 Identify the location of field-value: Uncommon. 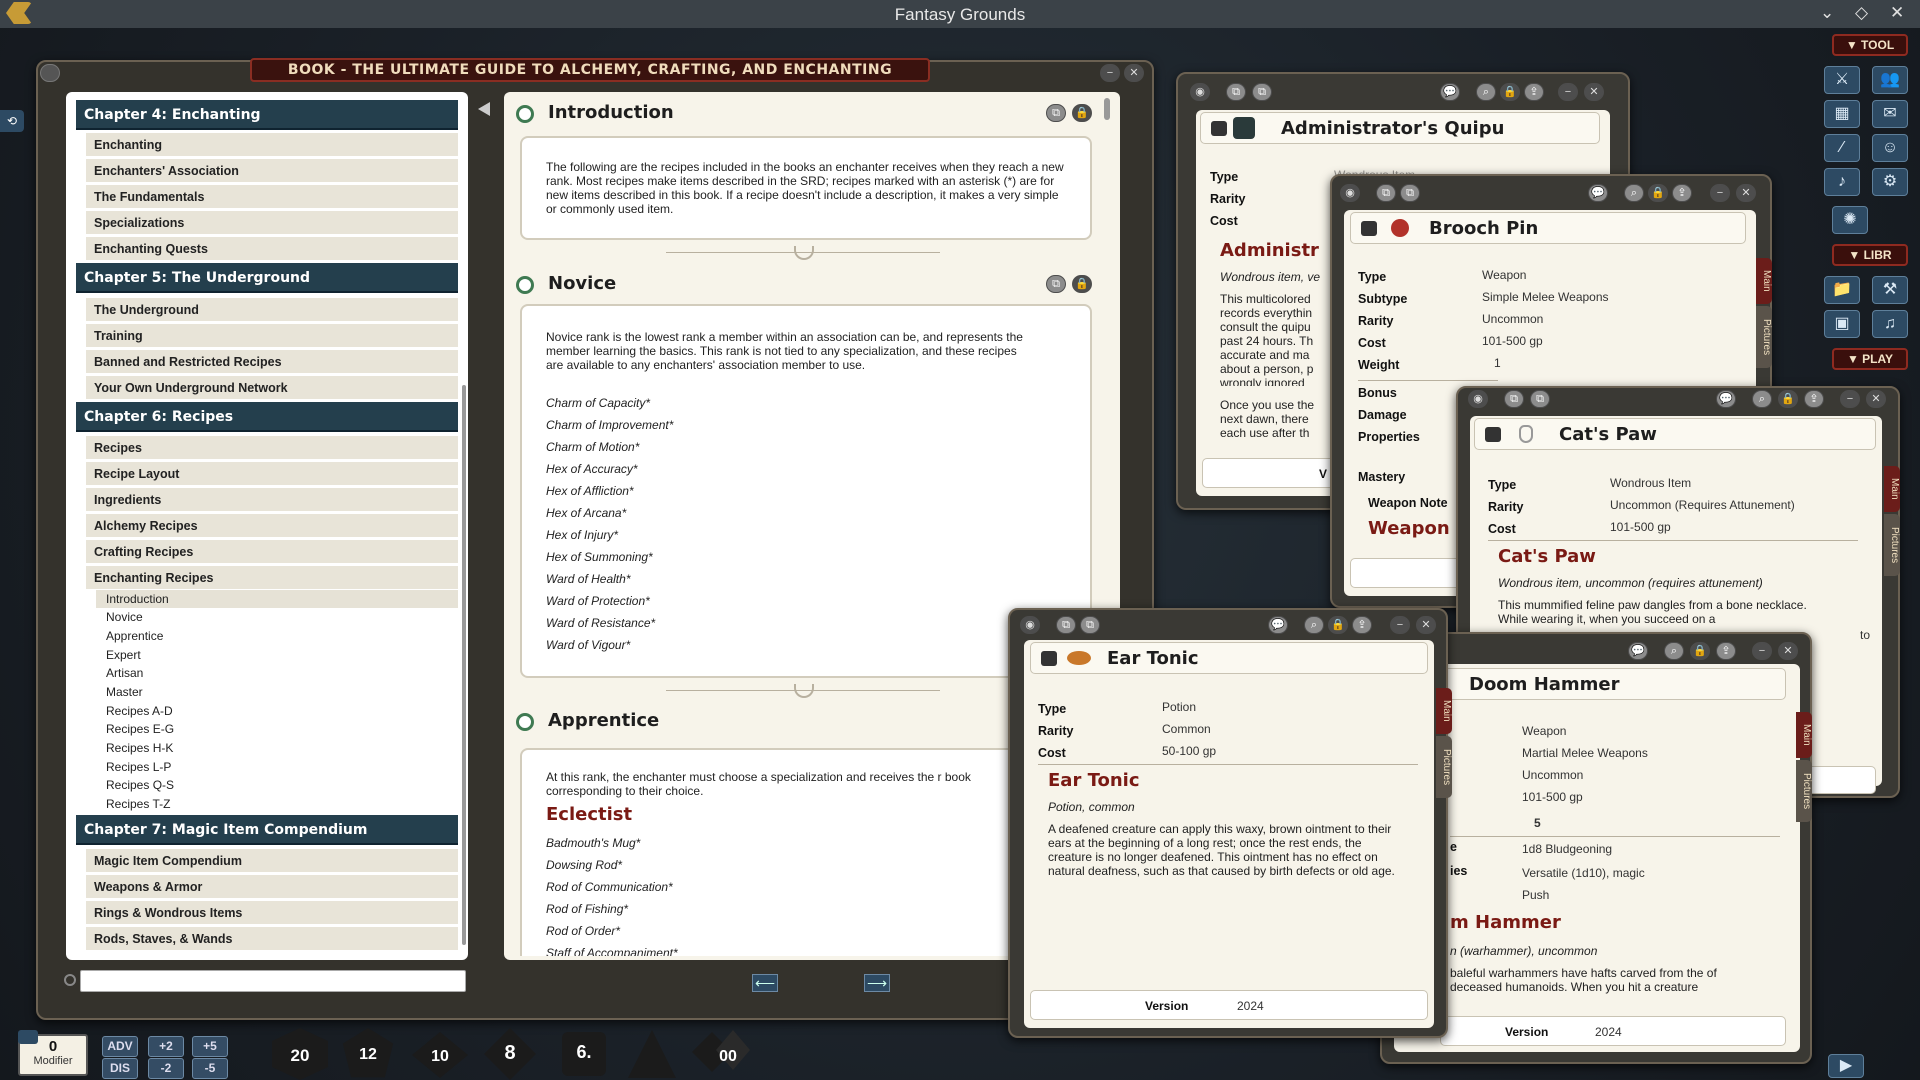
(1512, 319).